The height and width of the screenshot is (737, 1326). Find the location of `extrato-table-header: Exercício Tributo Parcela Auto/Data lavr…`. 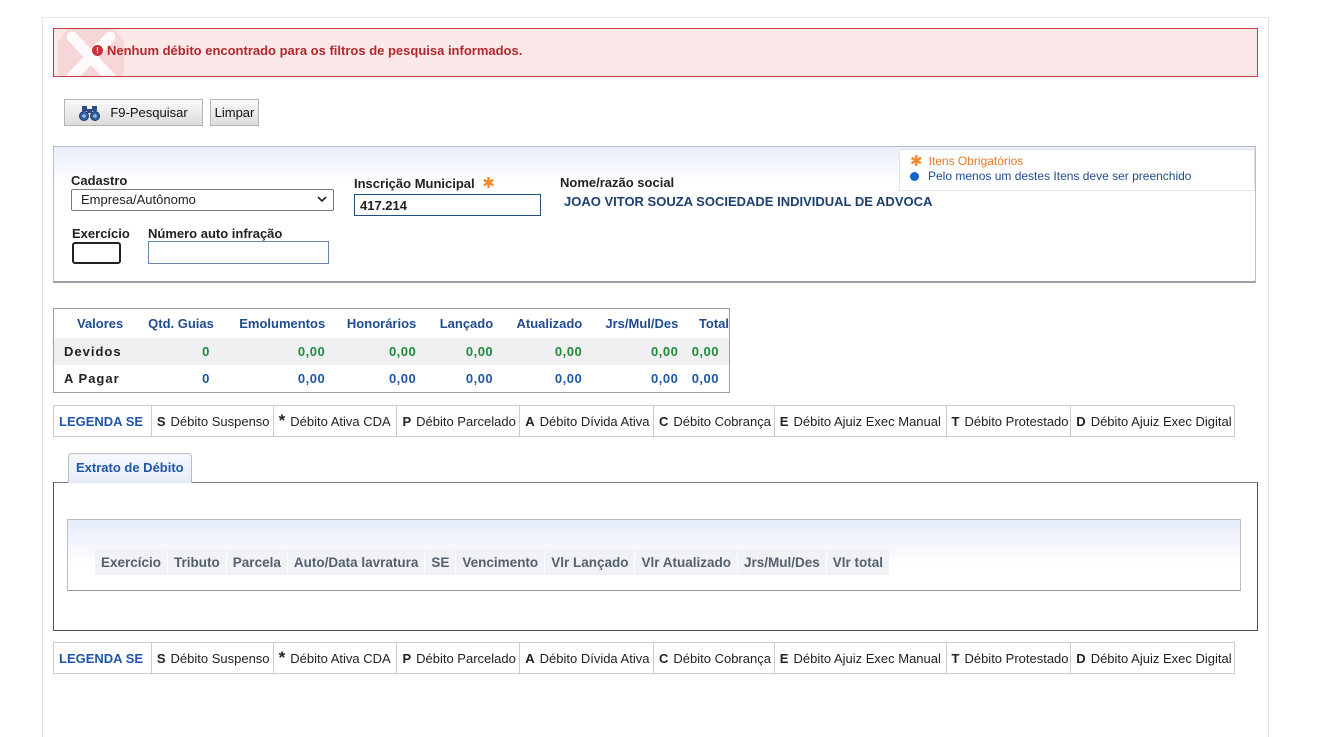

extrato-table-header: Exercício Tributo Parcela Auto/Data lavr… is located at coordinates (492, 562).